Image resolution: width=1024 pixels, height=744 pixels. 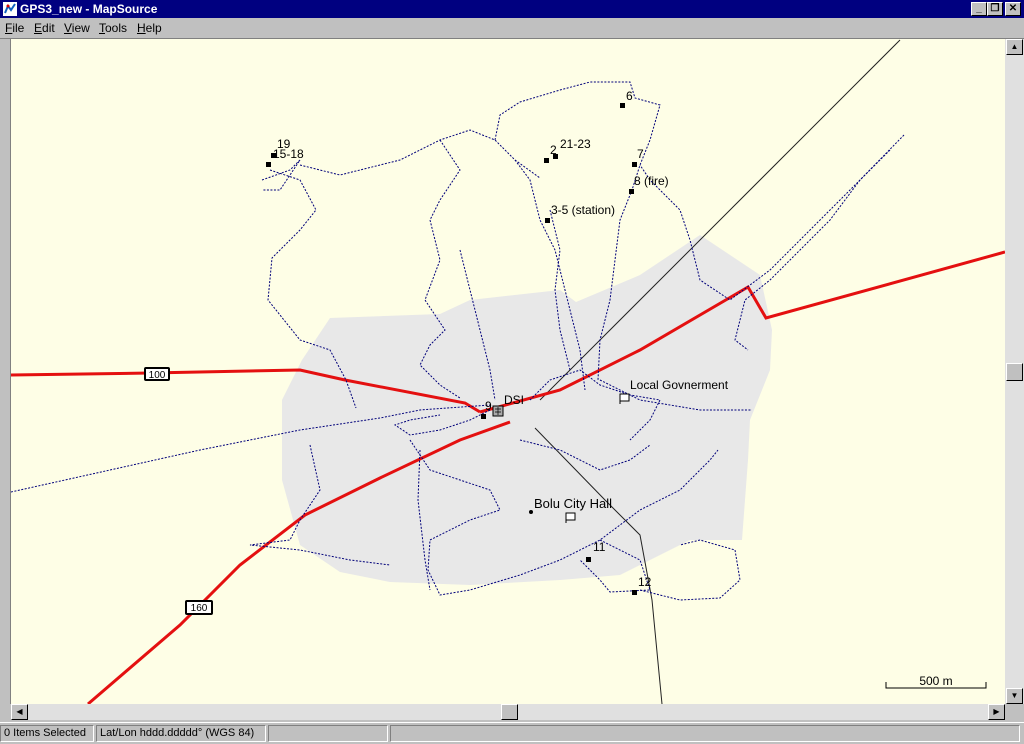 What do you see at coordinates (1013, 9) in the screenshot?
I see `close-button: ✕` at bounding box center [1013, 9].